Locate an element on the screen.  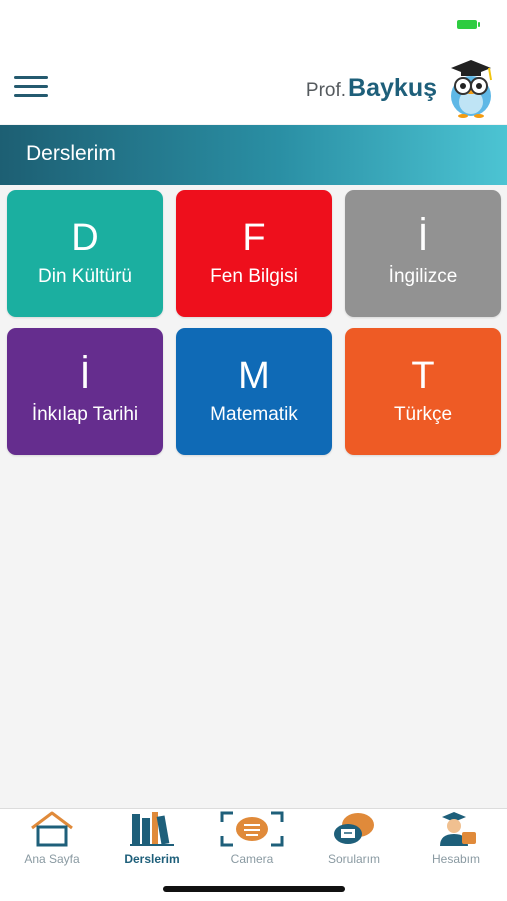
menu-button is located at coordinates (31, 87).